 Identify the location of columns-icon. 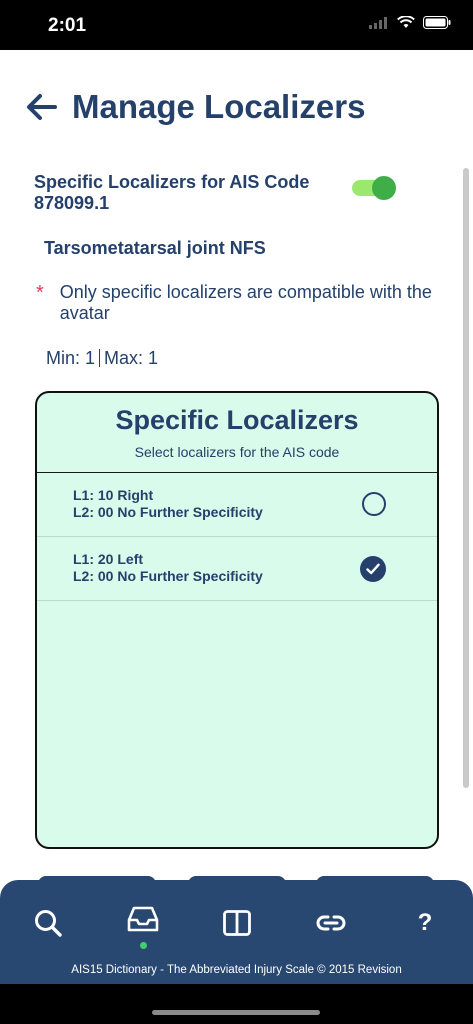
(237, 923).